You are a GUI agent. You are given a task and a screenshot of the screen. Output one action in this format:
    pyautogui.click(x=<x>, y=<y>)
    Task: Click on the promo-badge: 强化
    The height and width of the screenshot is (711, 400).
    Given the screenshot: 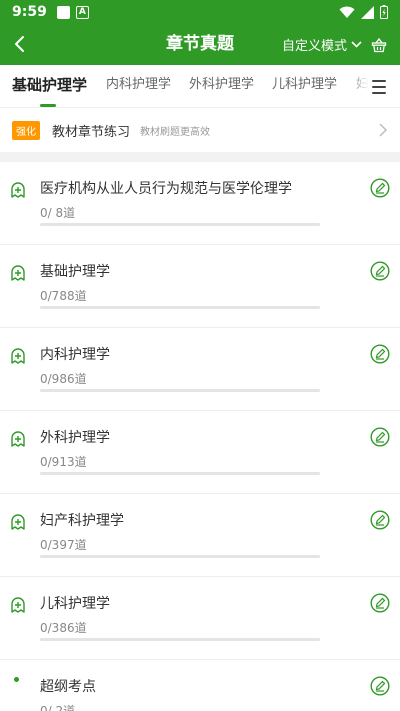 What is the action you would take?
    pyautogui.click(x=26, y=130)
    